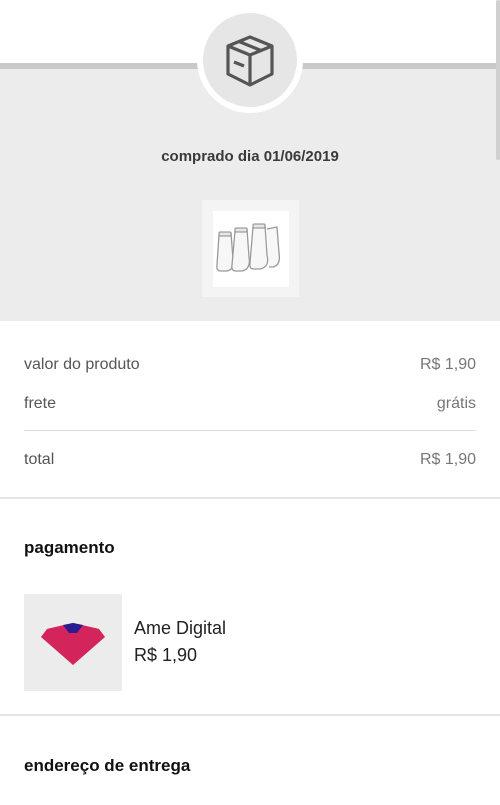 Image resolution: width=500 pixels, height=805 pixels. Describe the element at coordinates (447, 364) in the screenshot. I see `product-value: R$ 1,90` at that location.